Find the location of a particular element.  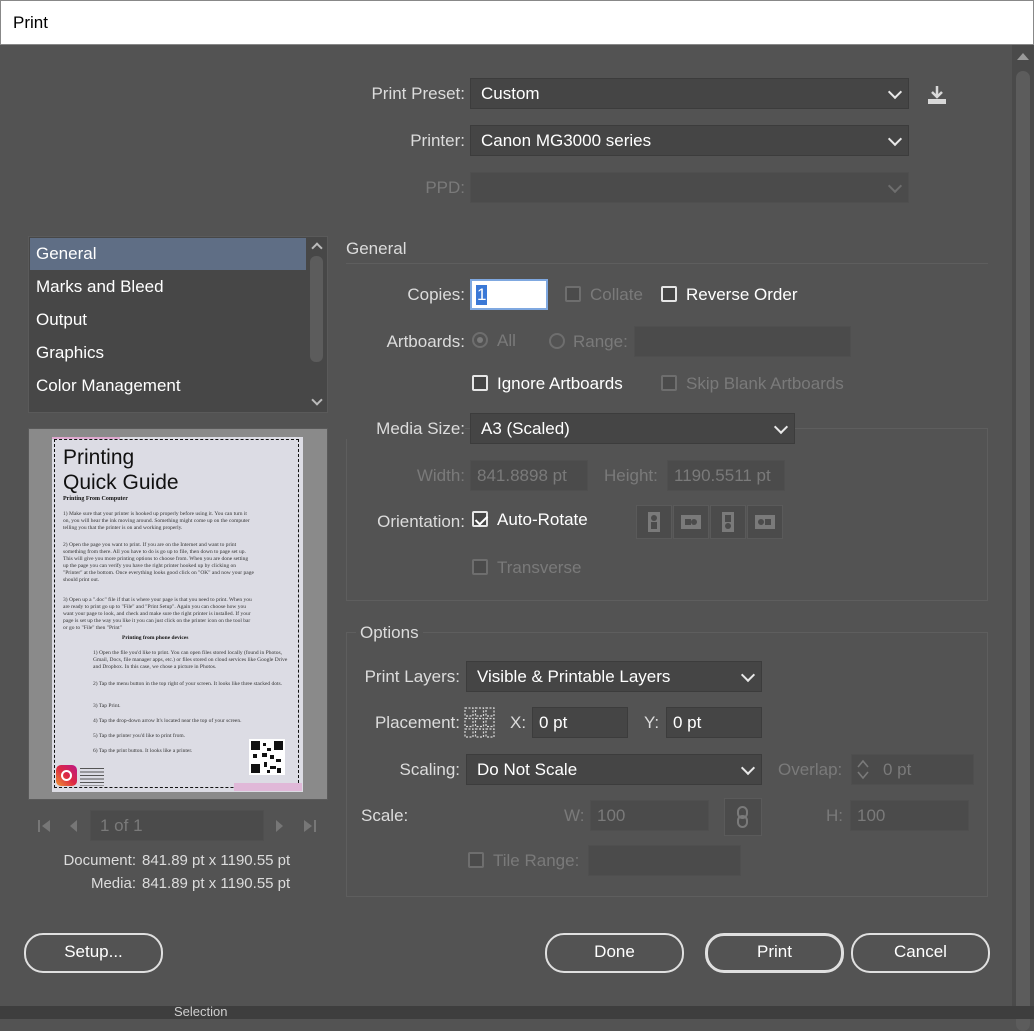

copies-value: 1 is located at coordinates (482, 294).